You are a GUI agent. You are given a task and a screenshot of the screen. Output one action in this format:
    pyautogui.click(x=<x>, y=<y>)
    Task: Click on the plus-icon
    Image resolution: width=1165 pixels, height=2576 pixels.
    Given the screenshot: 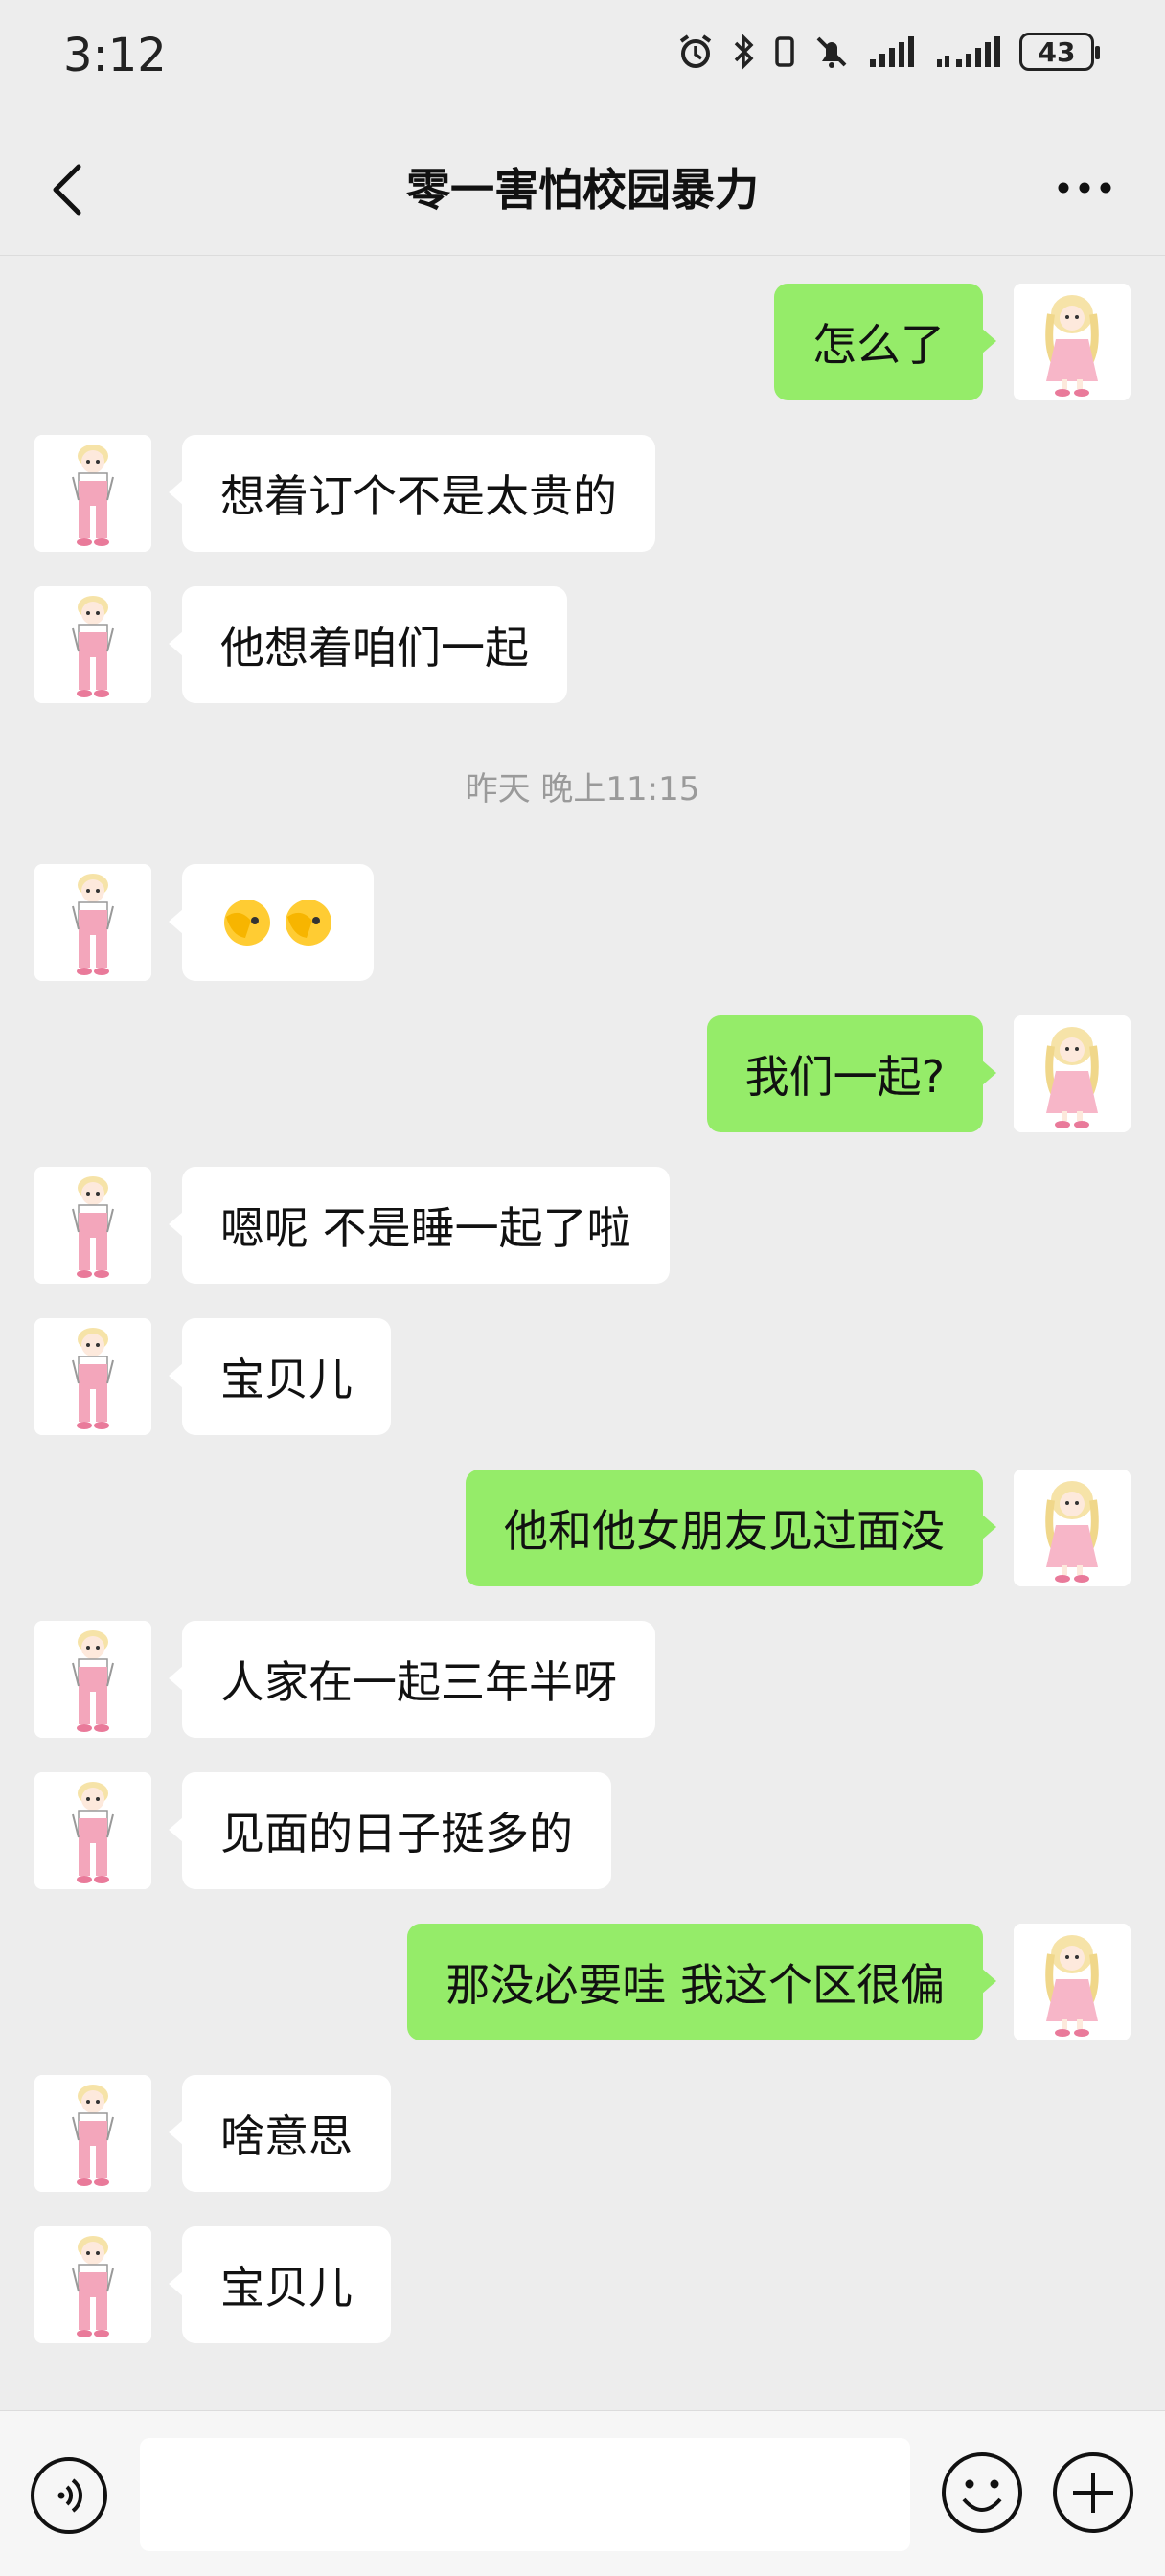 What is the action you would take?
    pyautogui.click(x=1093, y=2493)
    